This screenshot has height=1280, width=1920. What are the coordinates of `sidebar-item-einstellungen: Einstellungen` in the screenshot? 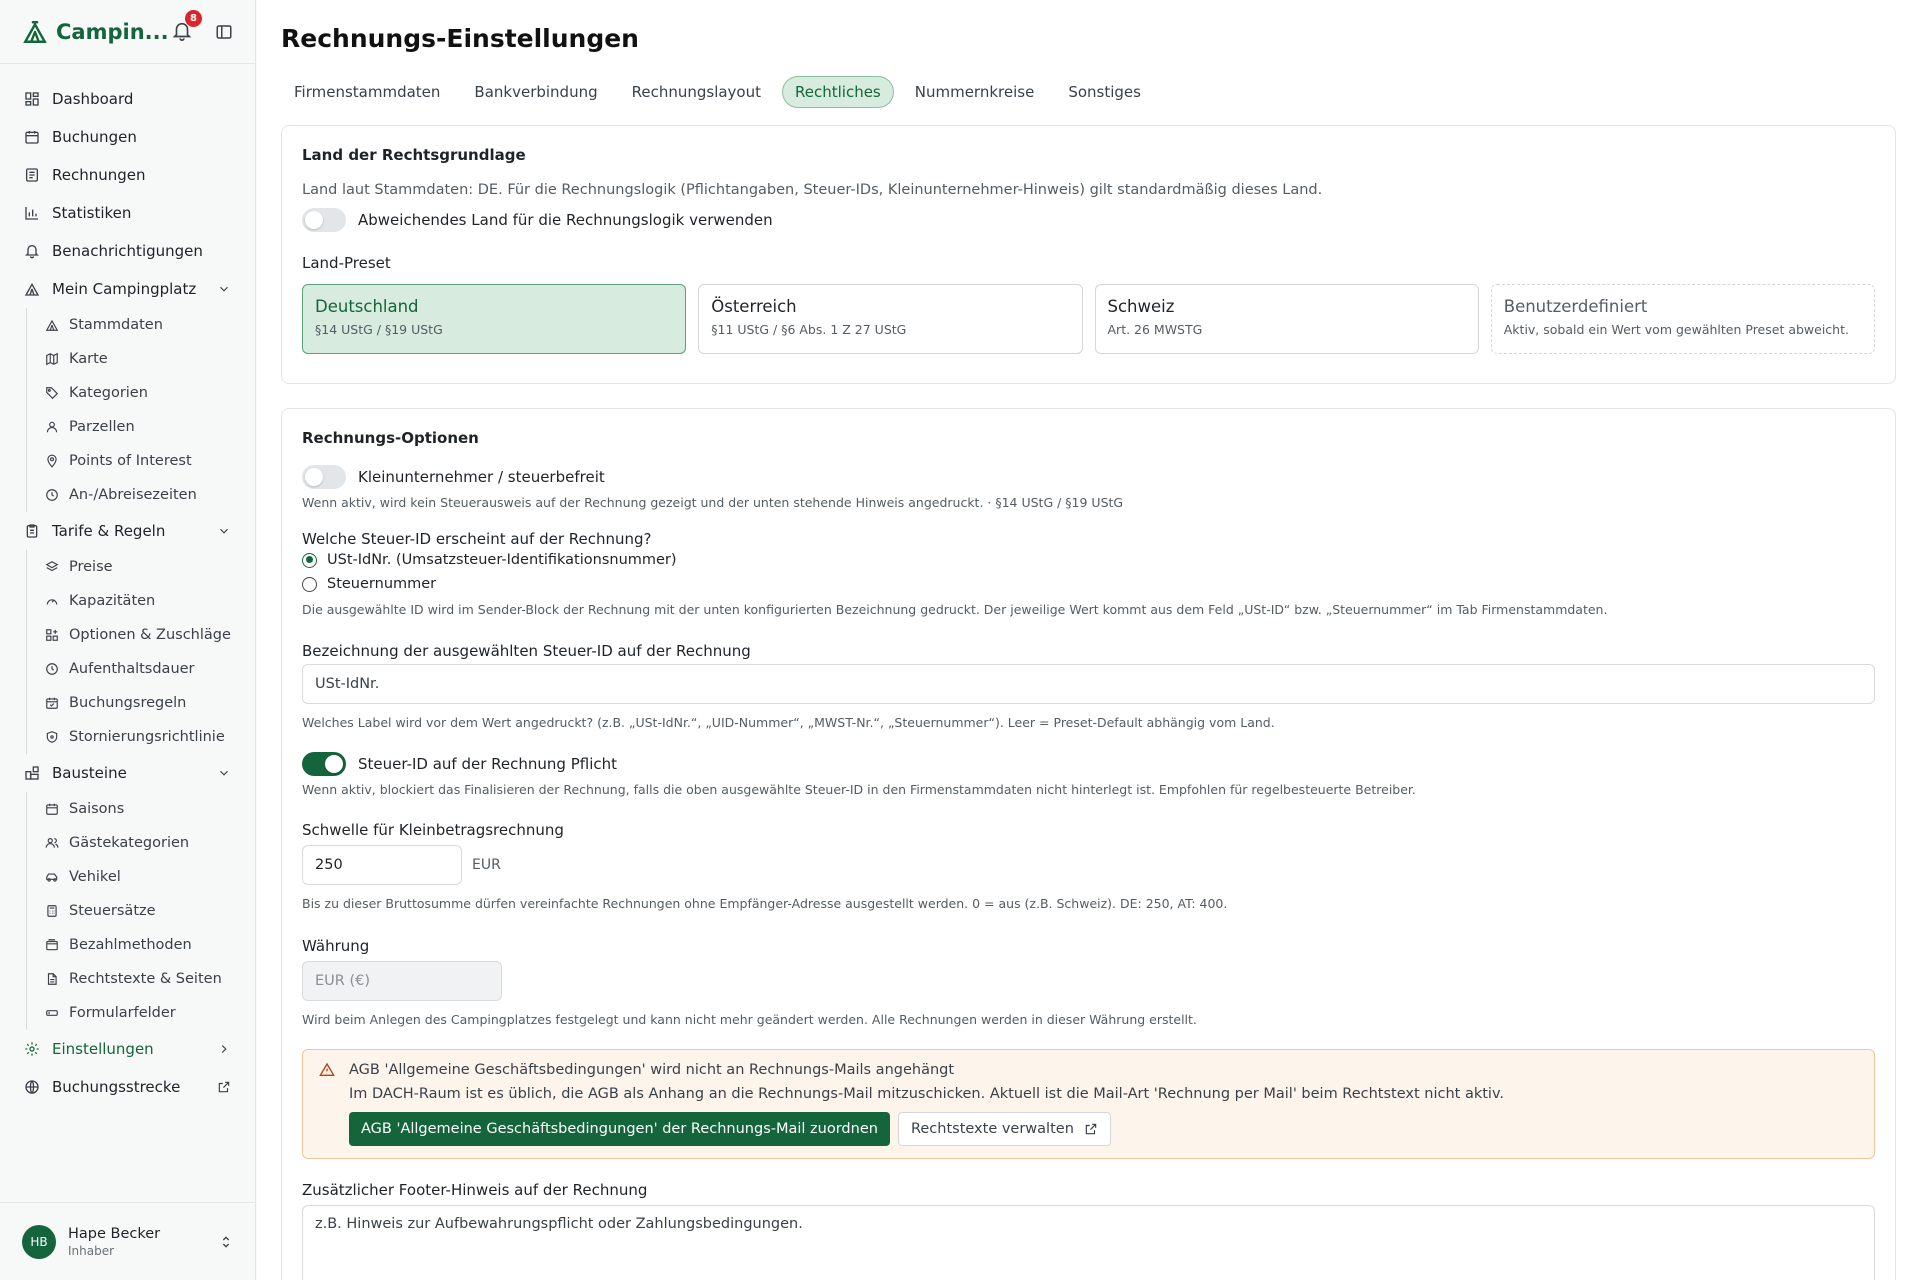 It's located at (127, 1049).